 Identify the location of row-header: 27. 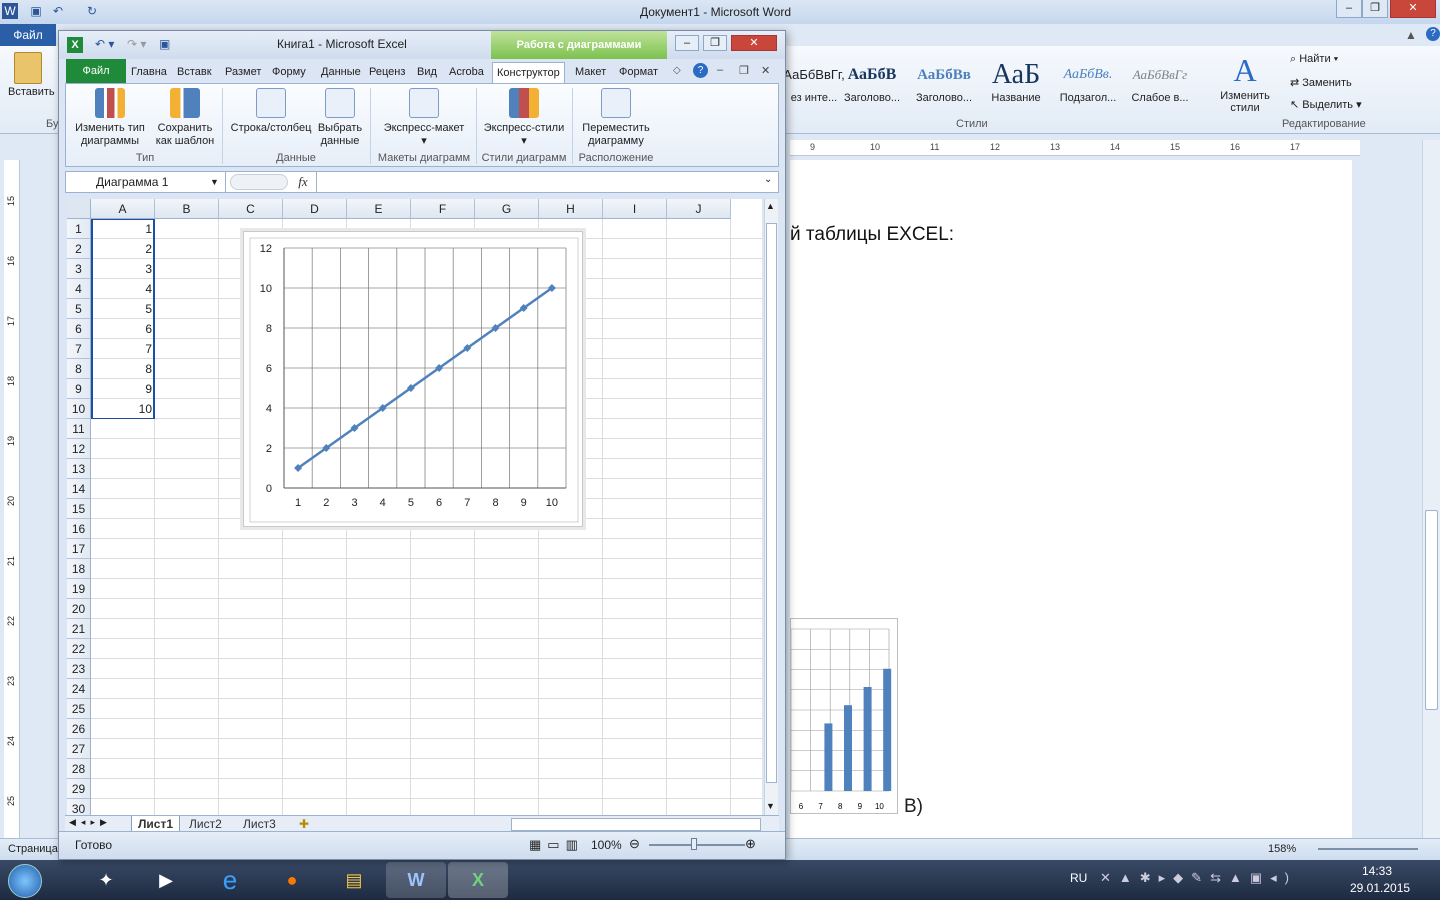
(79, 749).